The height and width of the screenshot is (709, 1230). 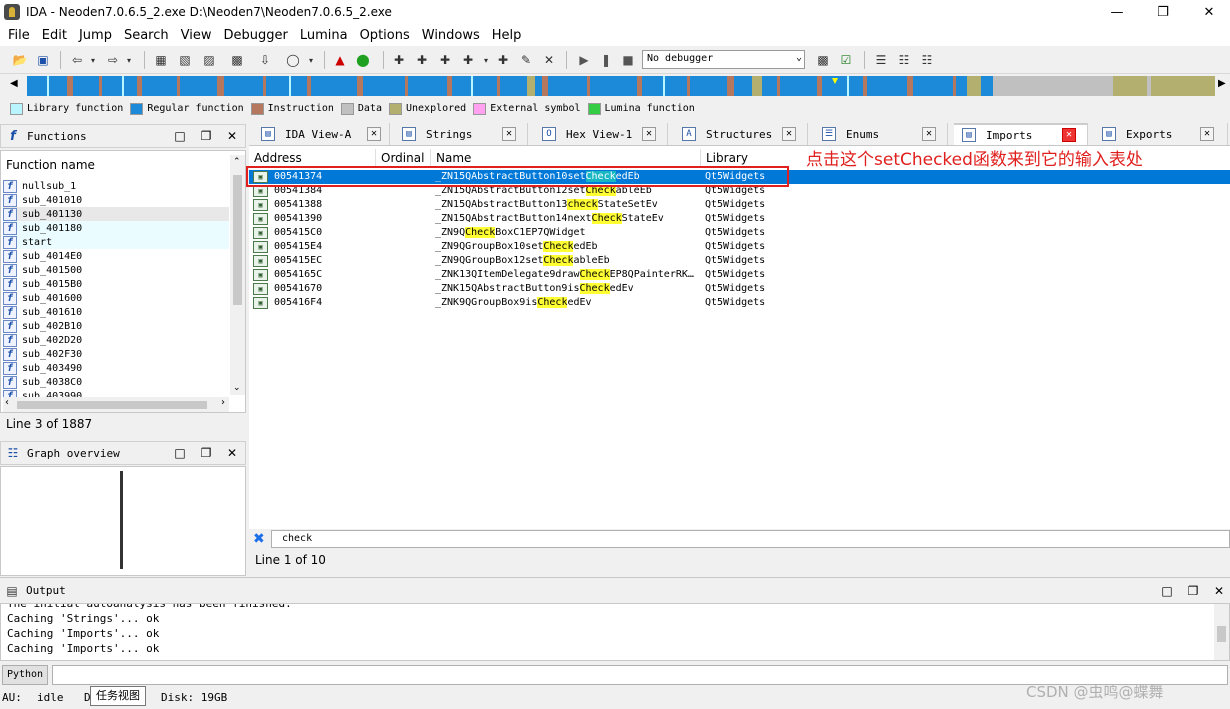 I want to click on open-folder-icon: 📂, so click(x=20, y=60).